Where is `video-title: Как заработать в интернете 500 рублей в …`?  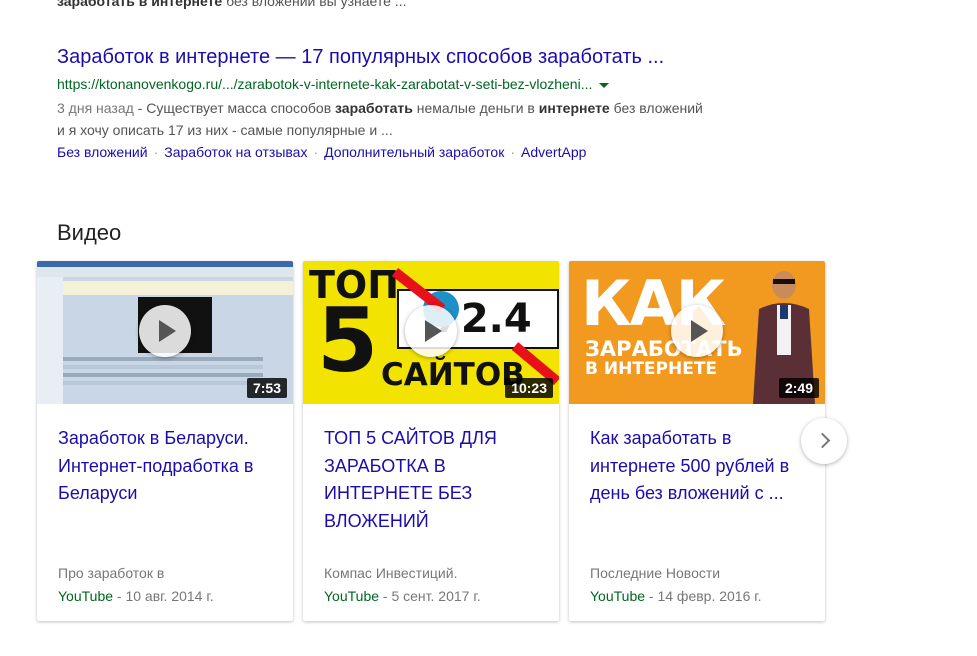
video-title: Как заработать в интернете 500 рублей в … is located at coordinates (690, 466).